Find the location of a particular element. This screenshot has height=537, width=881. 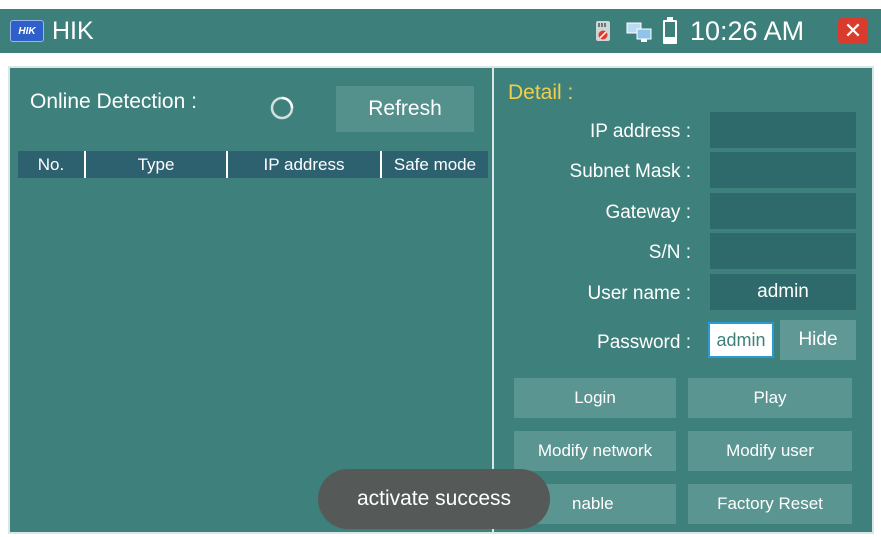

battery-icon is located at coordinates (670, 30).